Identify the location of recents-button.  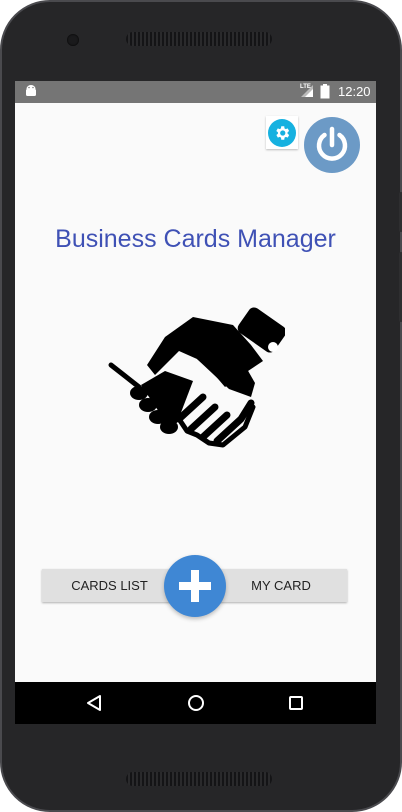
(296, 703).